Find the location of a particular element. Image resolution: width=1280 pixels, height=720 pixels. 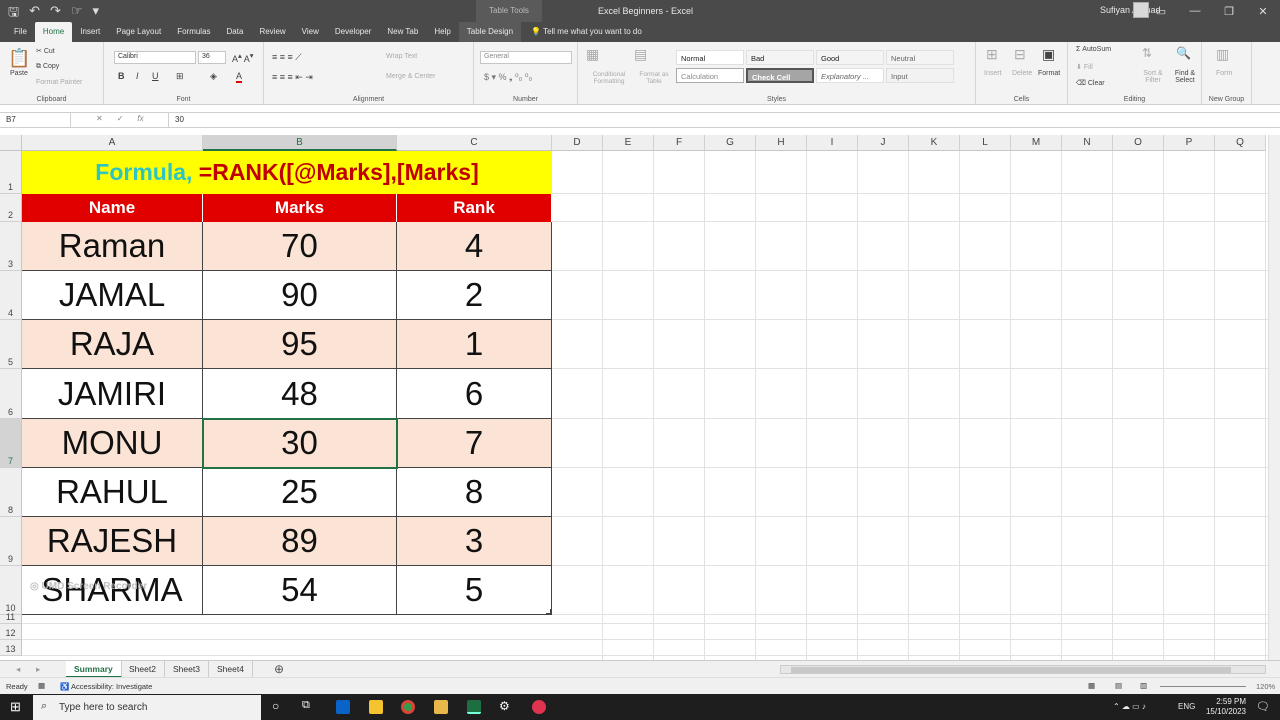

row-header-13: 13 is located at coordinates (11, 648).